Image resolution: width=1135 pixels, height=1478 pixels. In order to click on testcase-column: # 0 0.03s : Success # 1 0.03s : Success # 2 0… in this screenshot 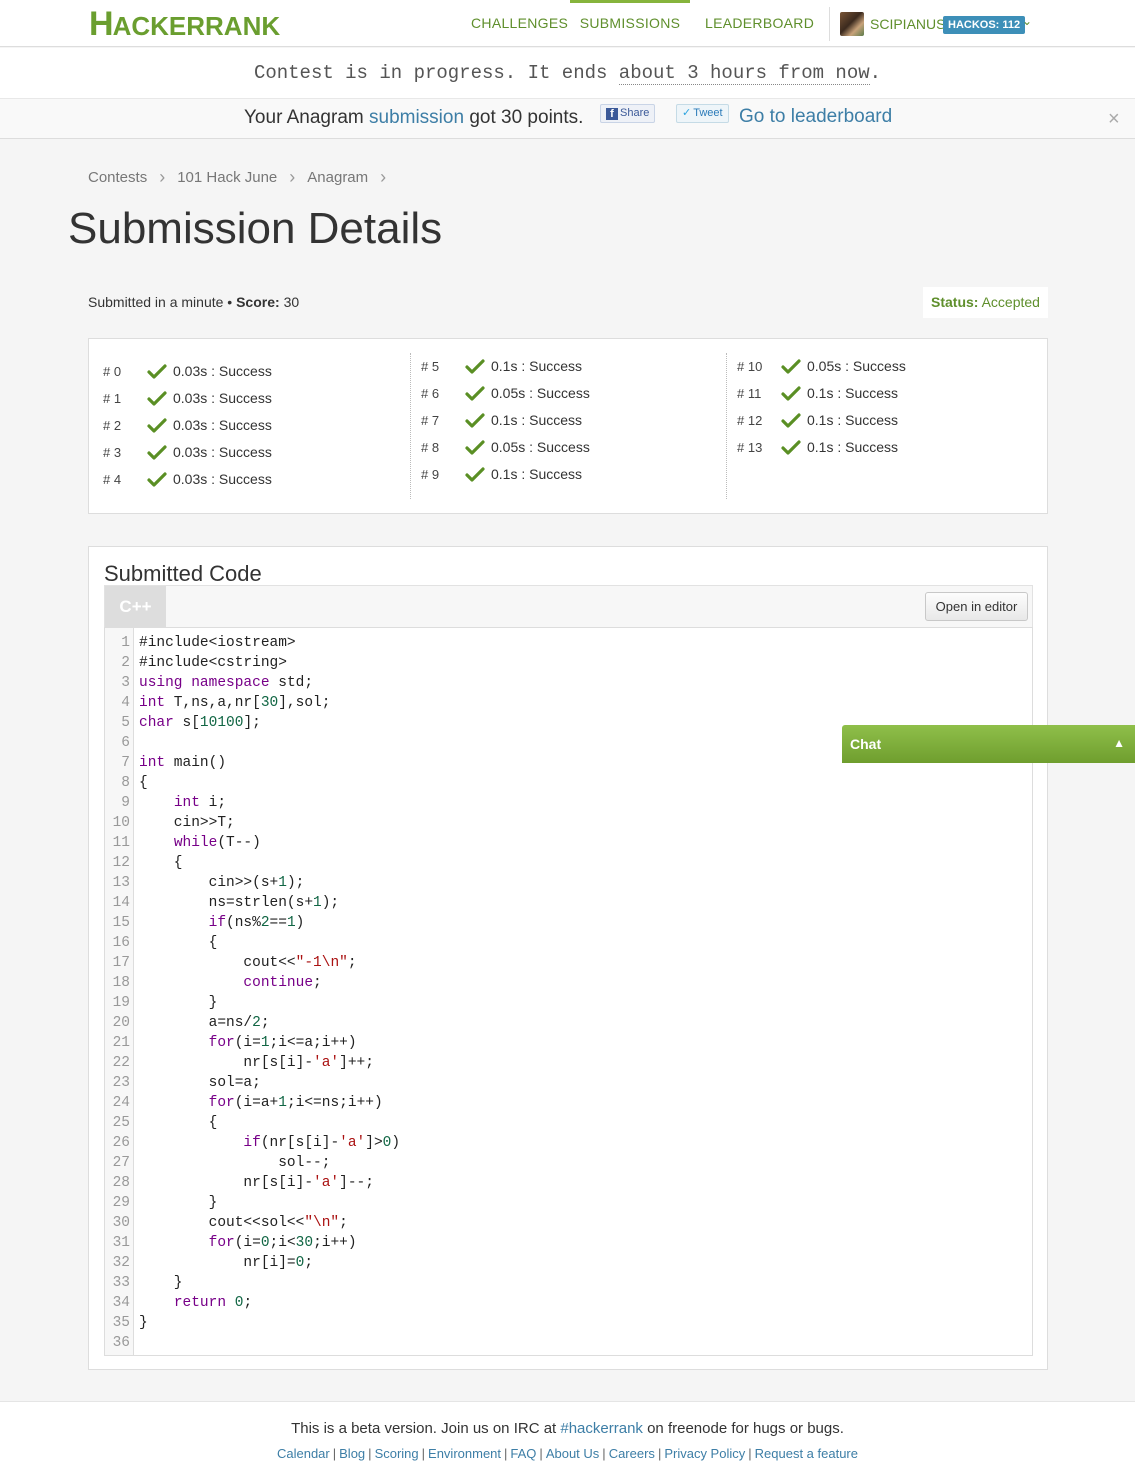, I will do `click(247, 425)`.